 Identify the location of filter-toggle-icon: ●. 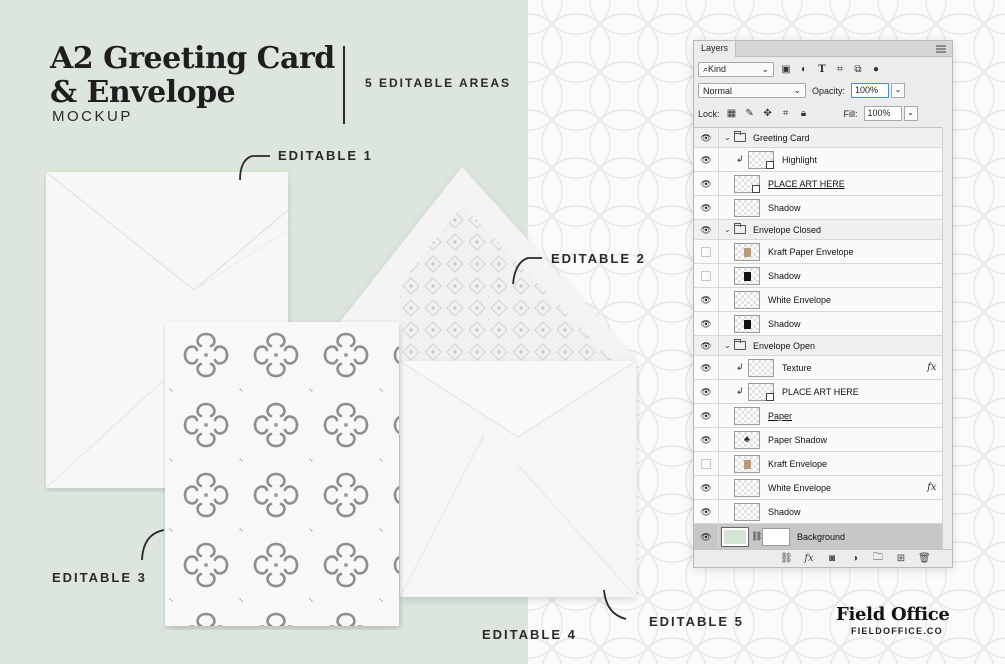
(876, 70).